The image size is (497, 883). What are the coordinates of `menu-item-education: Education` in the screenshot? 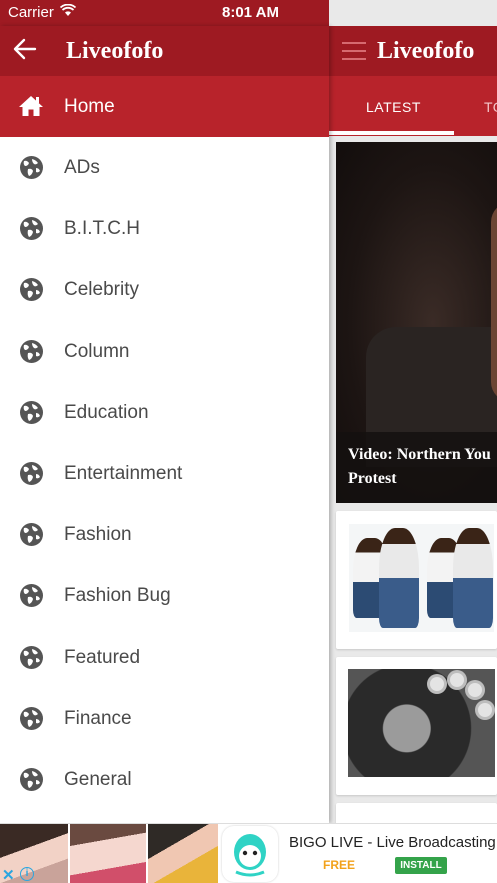 It's located at (164, 412).